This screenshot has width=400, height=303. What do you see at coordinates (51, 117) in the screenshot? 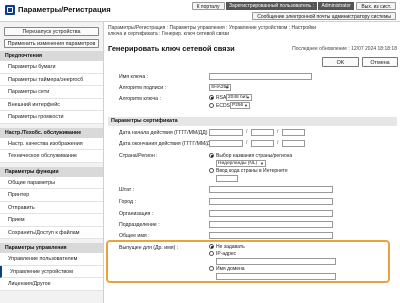
I see `sidebar-item-volume: Параметры громкости` at bounding box center [51, 117].